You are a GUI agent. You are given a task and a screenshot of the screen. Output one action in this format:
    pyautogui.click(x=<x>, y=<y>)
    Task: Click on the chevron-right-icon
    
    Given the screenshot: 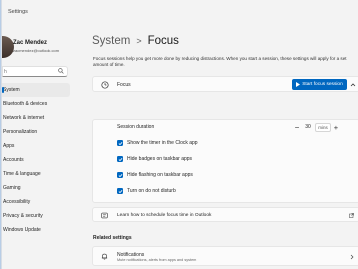 What is the action you would take?
    pyautogui.click(x=352, y=257)
    